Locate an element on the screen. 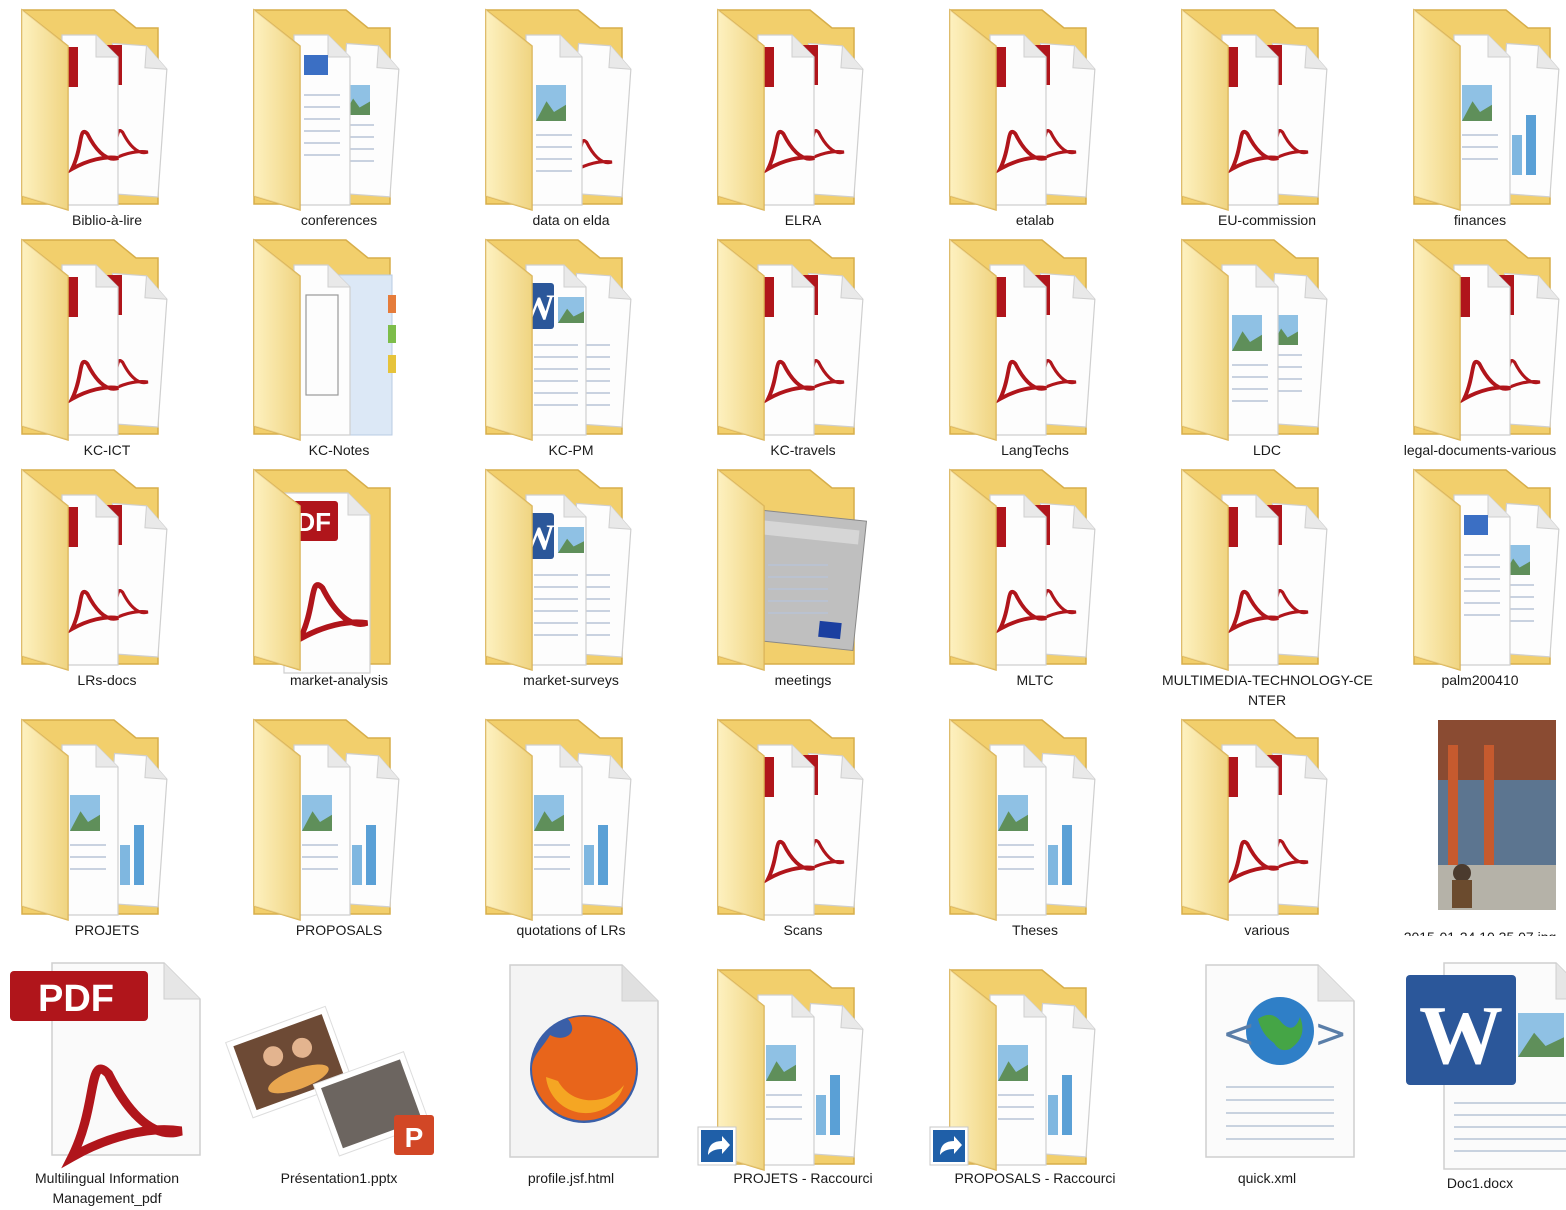 The image size is (1566, 1210). file-item-label: ELRA is located at coordinates (803, 220).